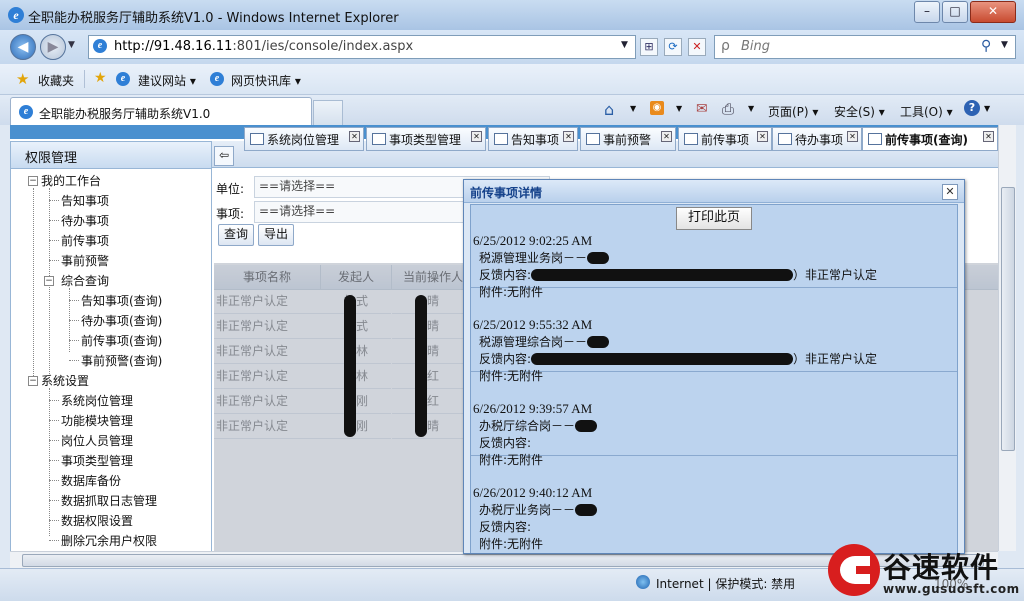  Describe the element at coordinates (100, 78) in the screenshot. I see `add-favorites-icon: ★` at that location.